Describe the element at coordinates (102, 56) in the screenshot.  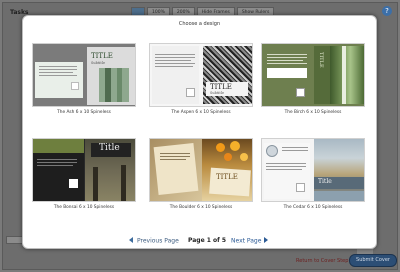
I see `thumb-title-ash: TITLE` at that location.